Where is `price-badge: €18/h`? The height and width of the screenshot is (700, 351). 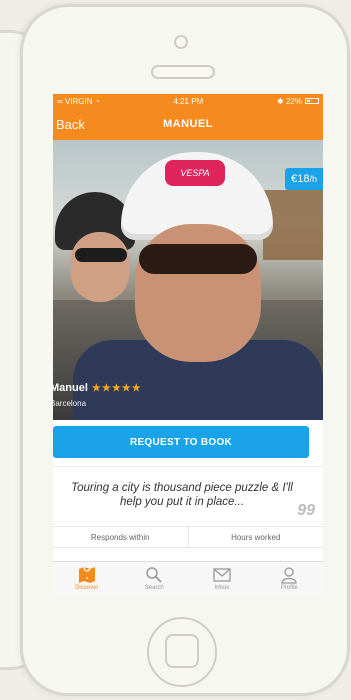
price-badge: €18/h is located at coordinates (304, 179).